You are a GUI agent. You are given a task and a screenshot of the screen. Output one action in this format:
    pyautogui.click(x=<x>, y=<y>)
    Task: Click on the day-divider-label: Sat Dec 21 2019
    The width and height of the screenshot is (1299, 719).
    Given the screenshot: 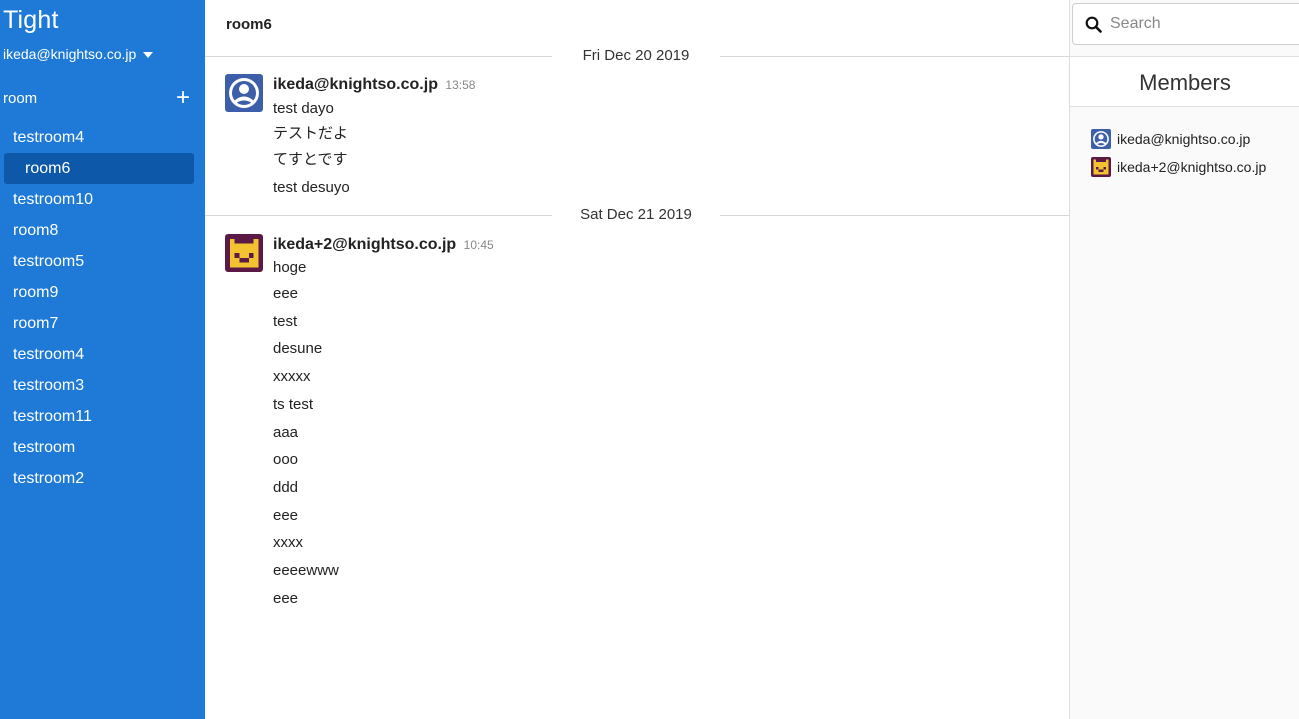 What is the action you would take?
    pyautogui.click(x=636, y=215)
    